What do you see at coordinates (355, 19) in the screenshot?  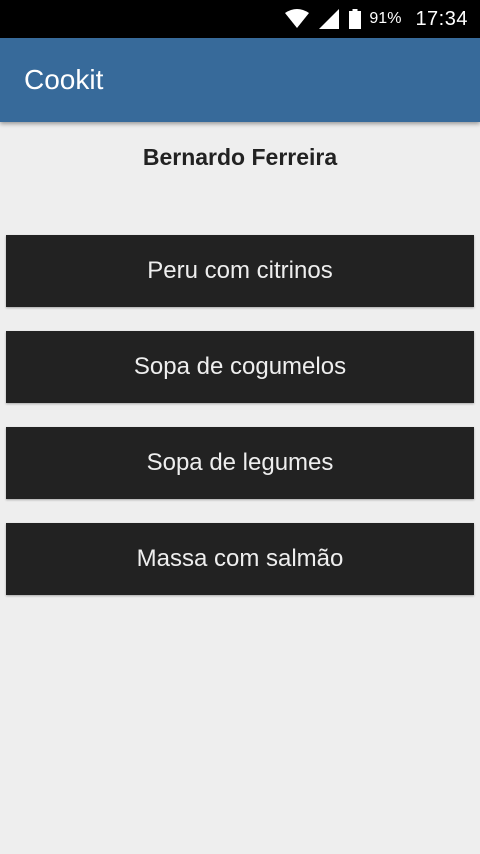 I see `battery-icon` at bounding box center [355, 19].